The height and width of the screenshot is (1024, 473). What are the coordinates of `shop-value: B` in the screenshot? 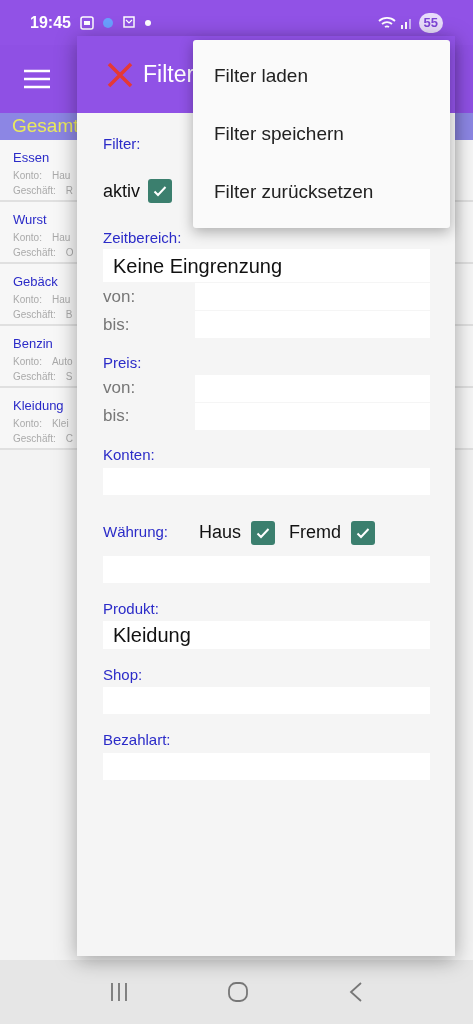 It's located at (69, 314).